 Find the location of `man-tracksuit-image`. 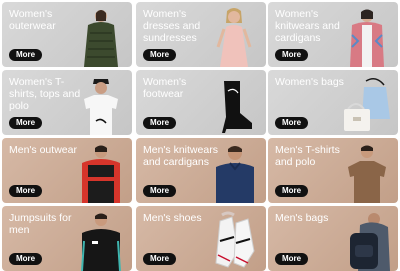

man-tracksuit-image is located at coordinates (100, 241).